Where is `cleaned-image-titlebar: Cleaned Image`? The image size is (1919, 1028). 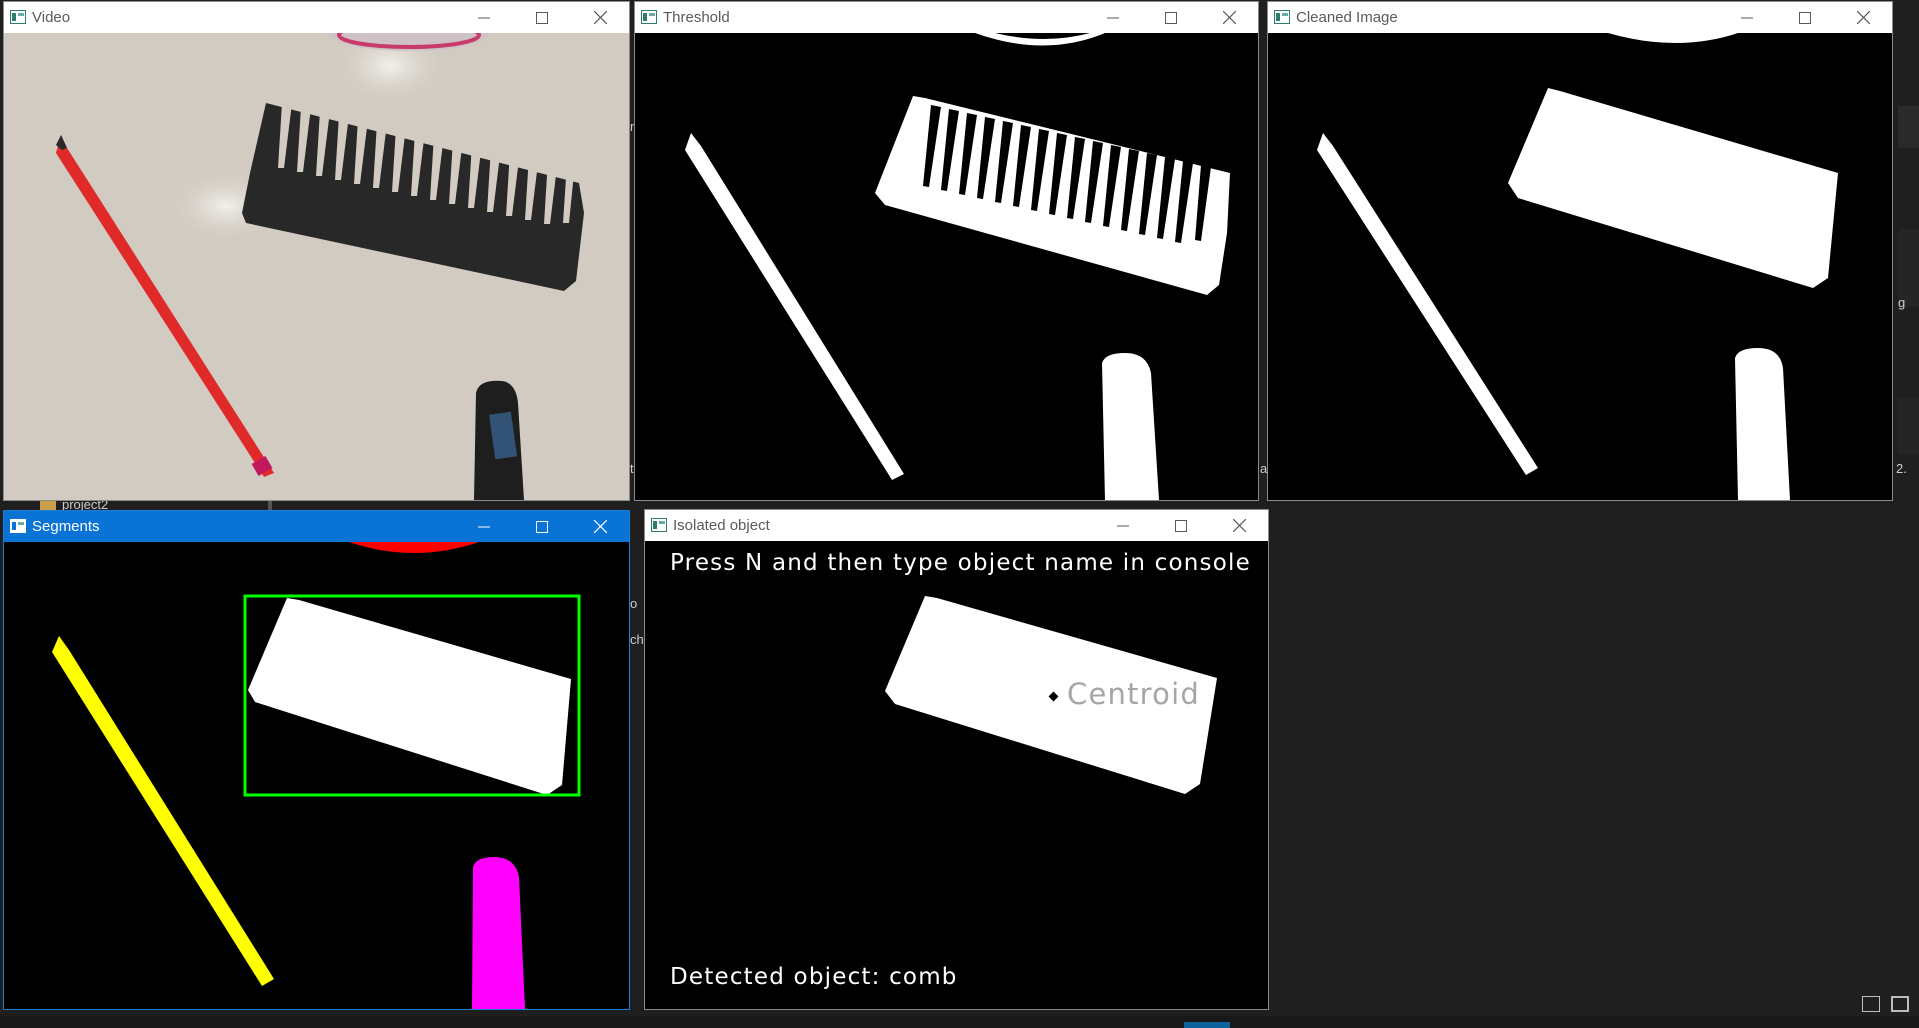
cleaned-image-titlebar: Cleaned Image is located at coordinates (1580, 17).